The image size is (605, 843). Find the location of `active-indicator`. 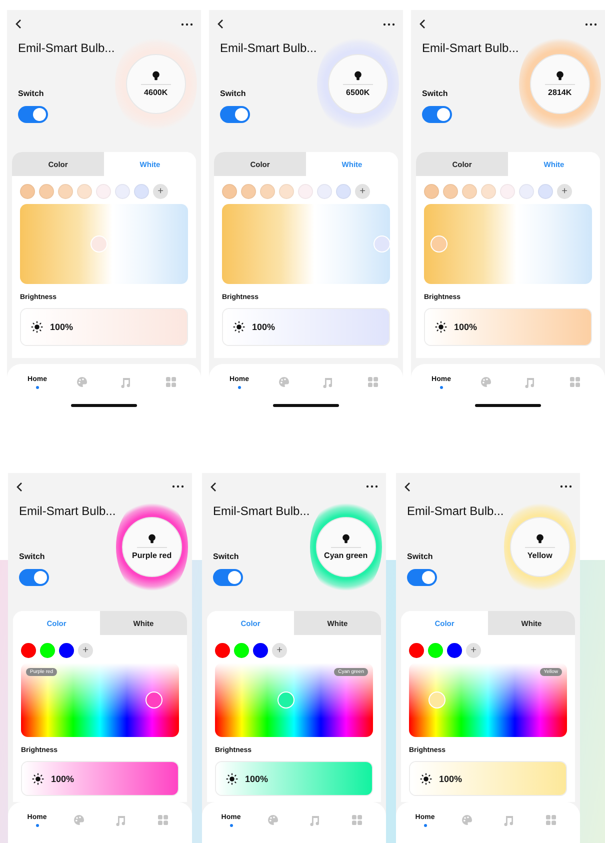

active-indicator is located at coordinates (441, 387).